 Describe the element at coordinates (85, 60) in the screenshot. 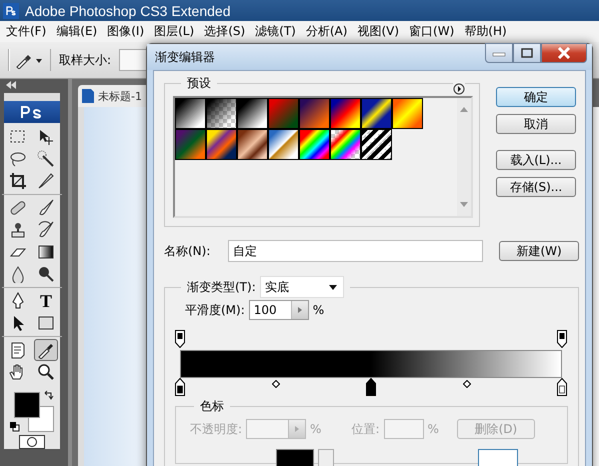

I see `sample-size-label: 取样大小:` at that location.